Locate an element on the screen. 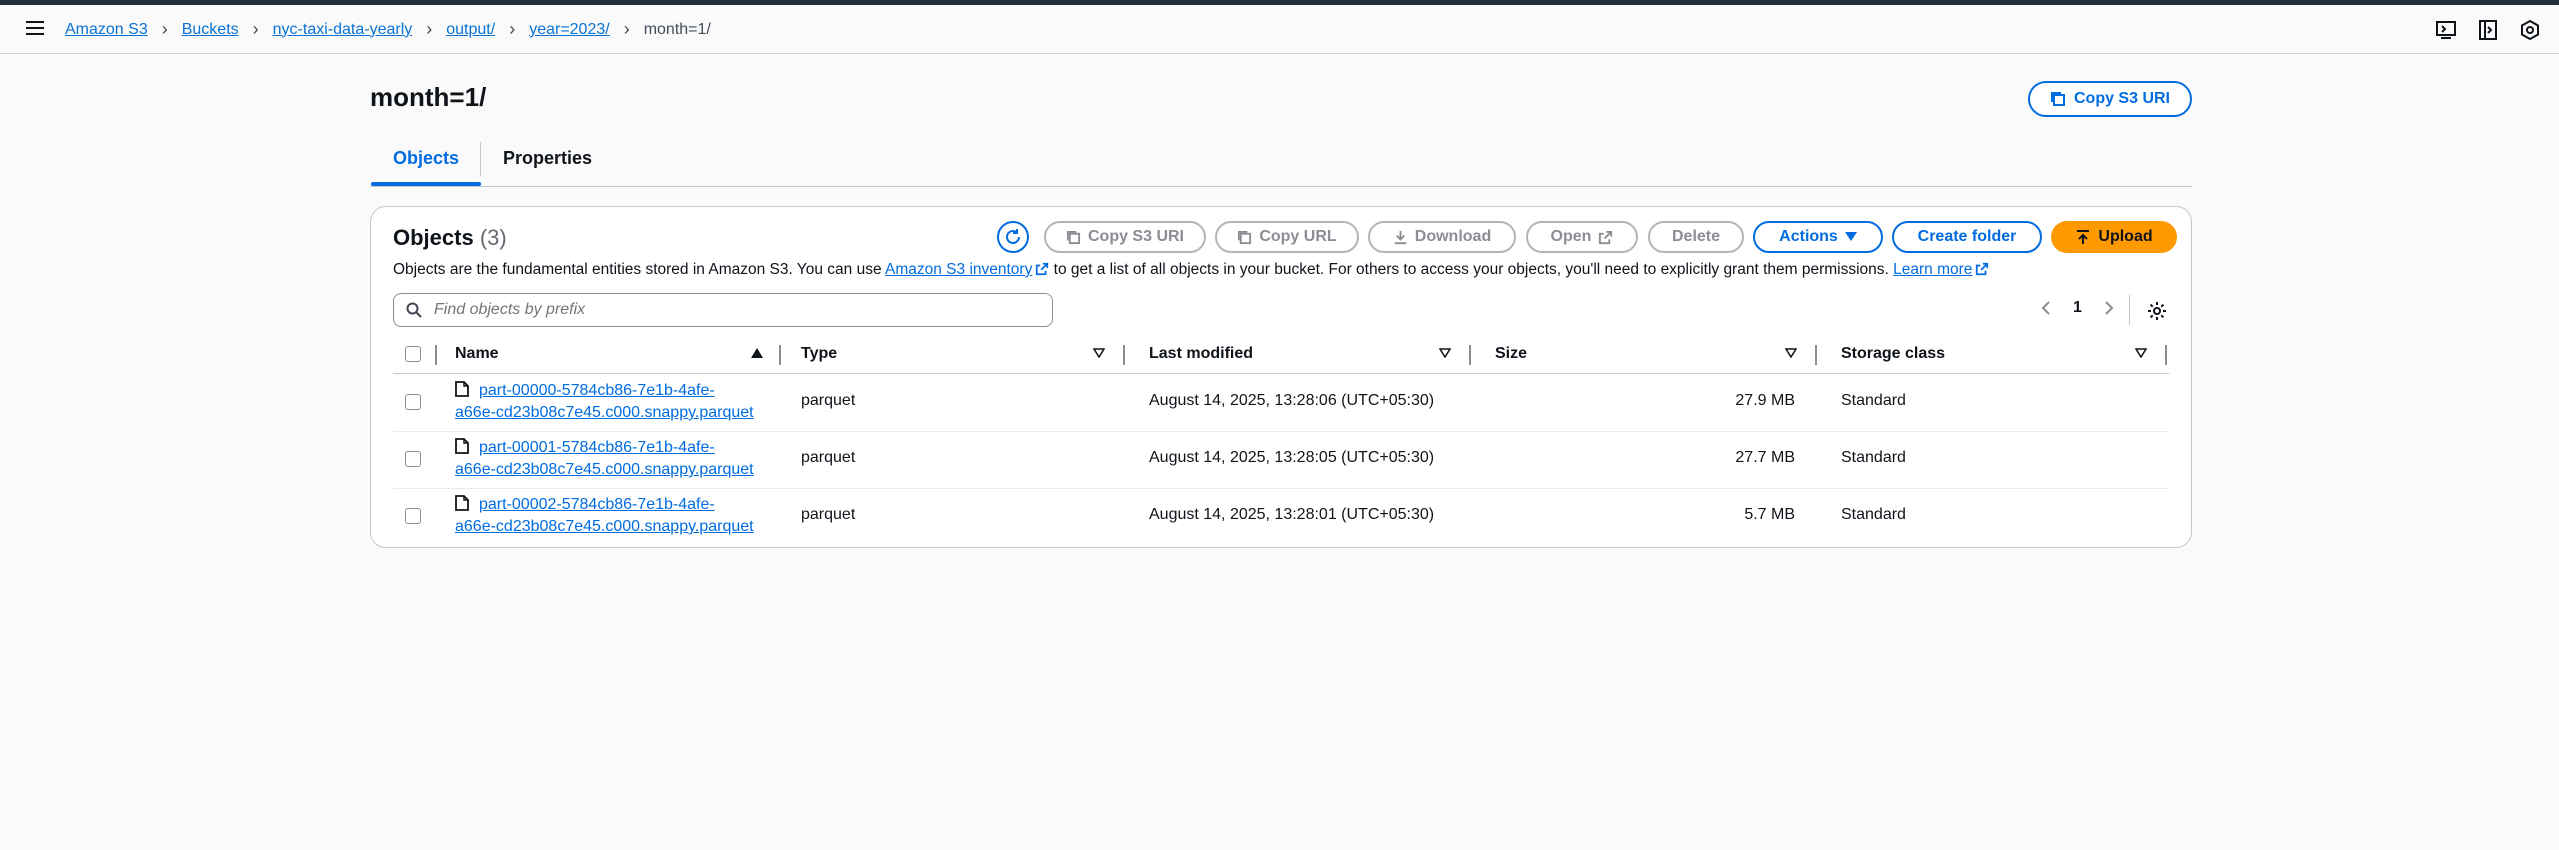  upload-icon is located at coordinates (2083, 237).